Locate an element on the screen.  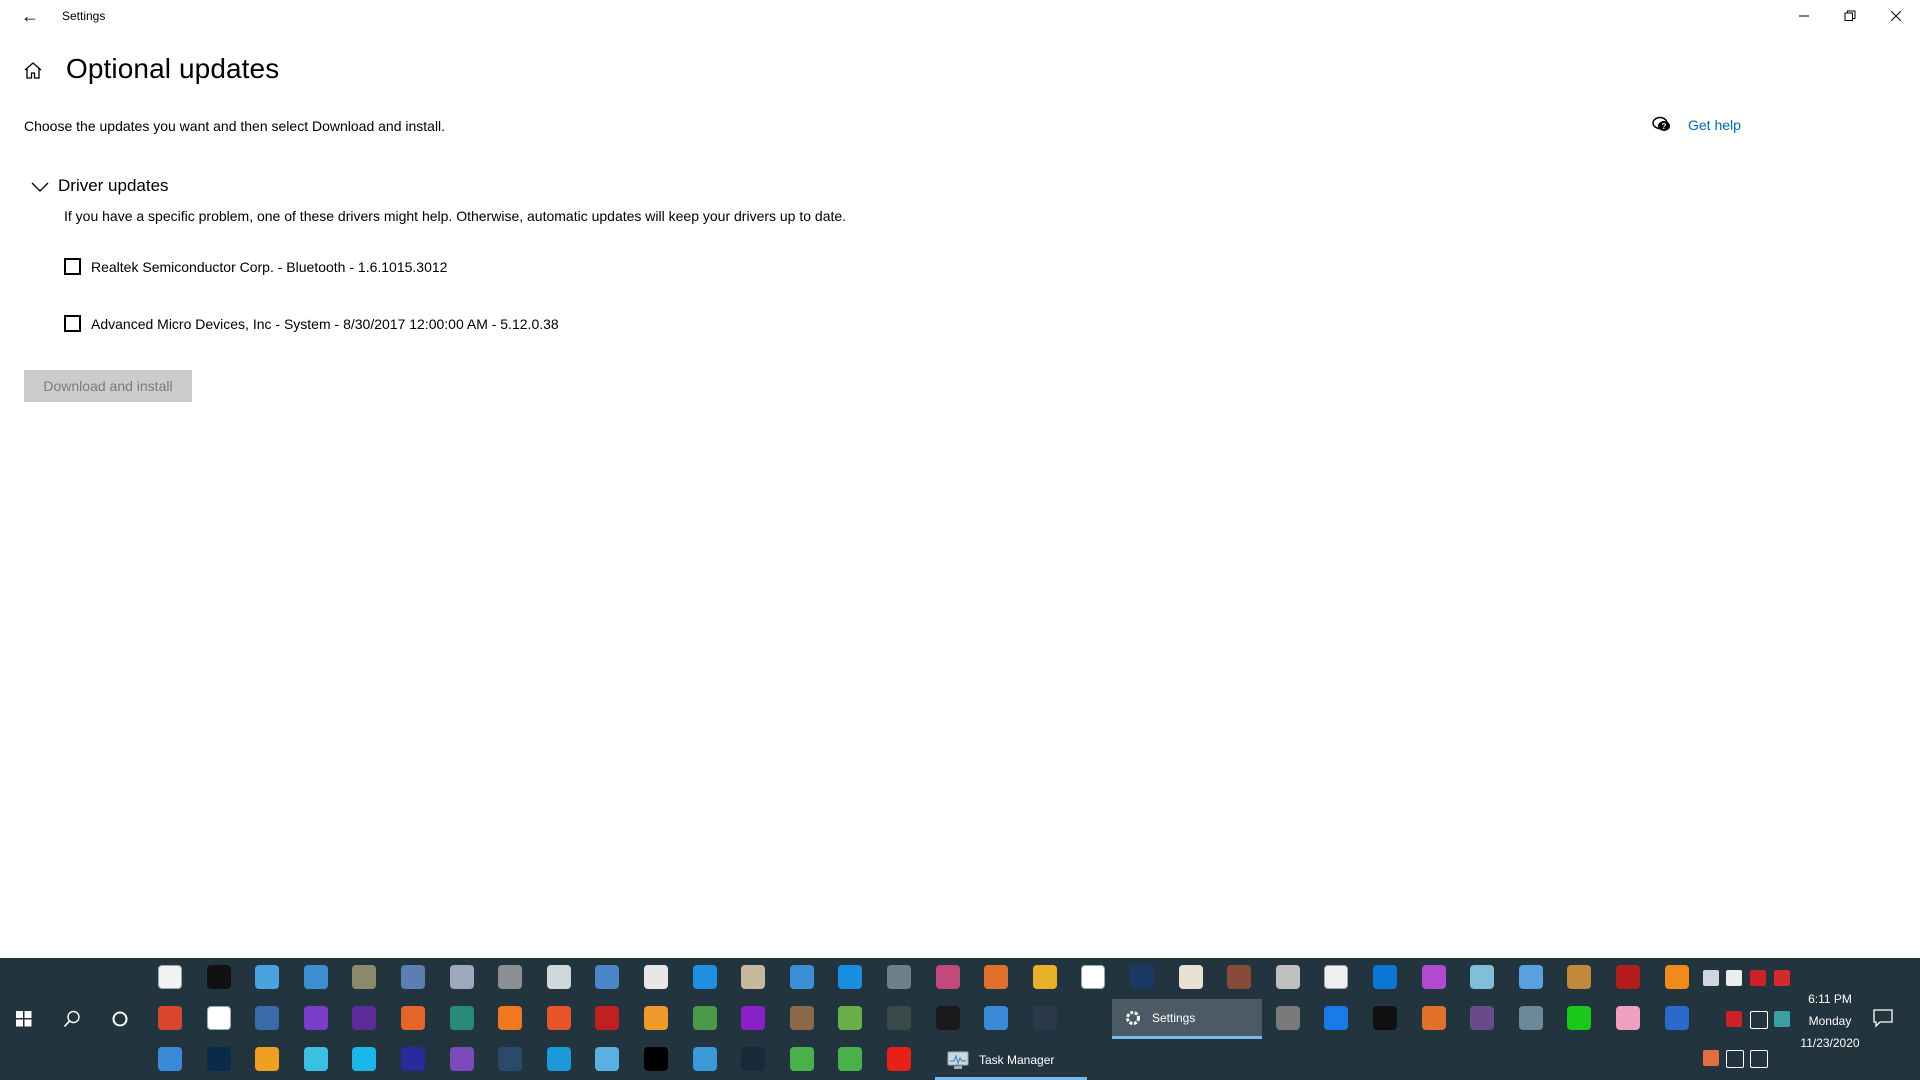
uplay-icon is located at coordinates (1336, 1018).